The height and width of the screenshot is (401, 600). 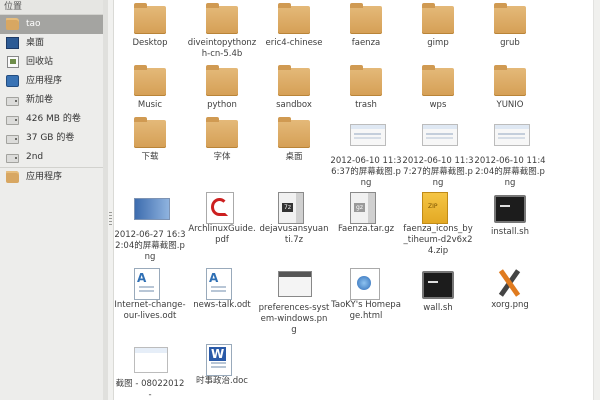 I want to click on file-item-downloads: 下载, so click(x=150, y=140).